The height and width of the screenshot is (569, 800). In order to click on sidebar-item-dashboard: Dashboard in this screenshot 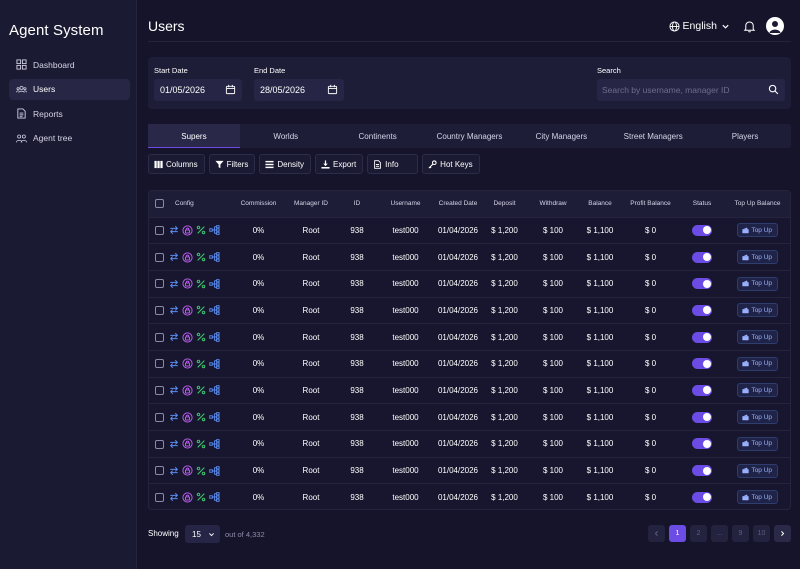, I will do `click(69, 64)`.